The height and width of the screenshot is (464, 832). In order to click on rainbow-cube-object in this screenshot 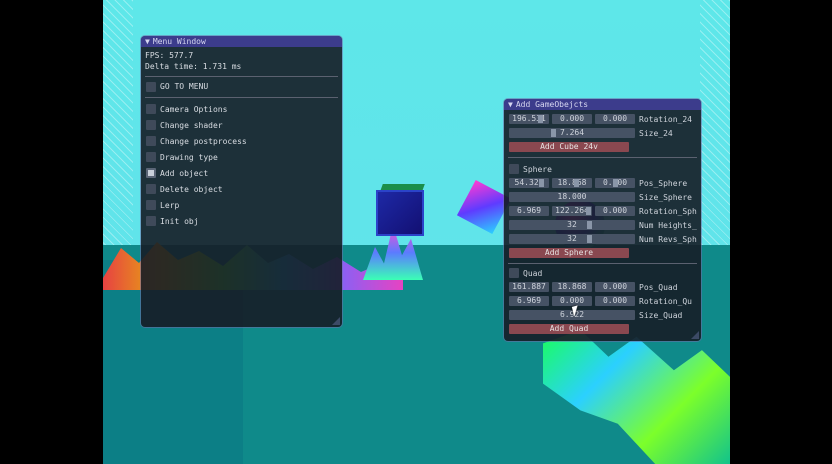, I will do `click(484, 207)`.